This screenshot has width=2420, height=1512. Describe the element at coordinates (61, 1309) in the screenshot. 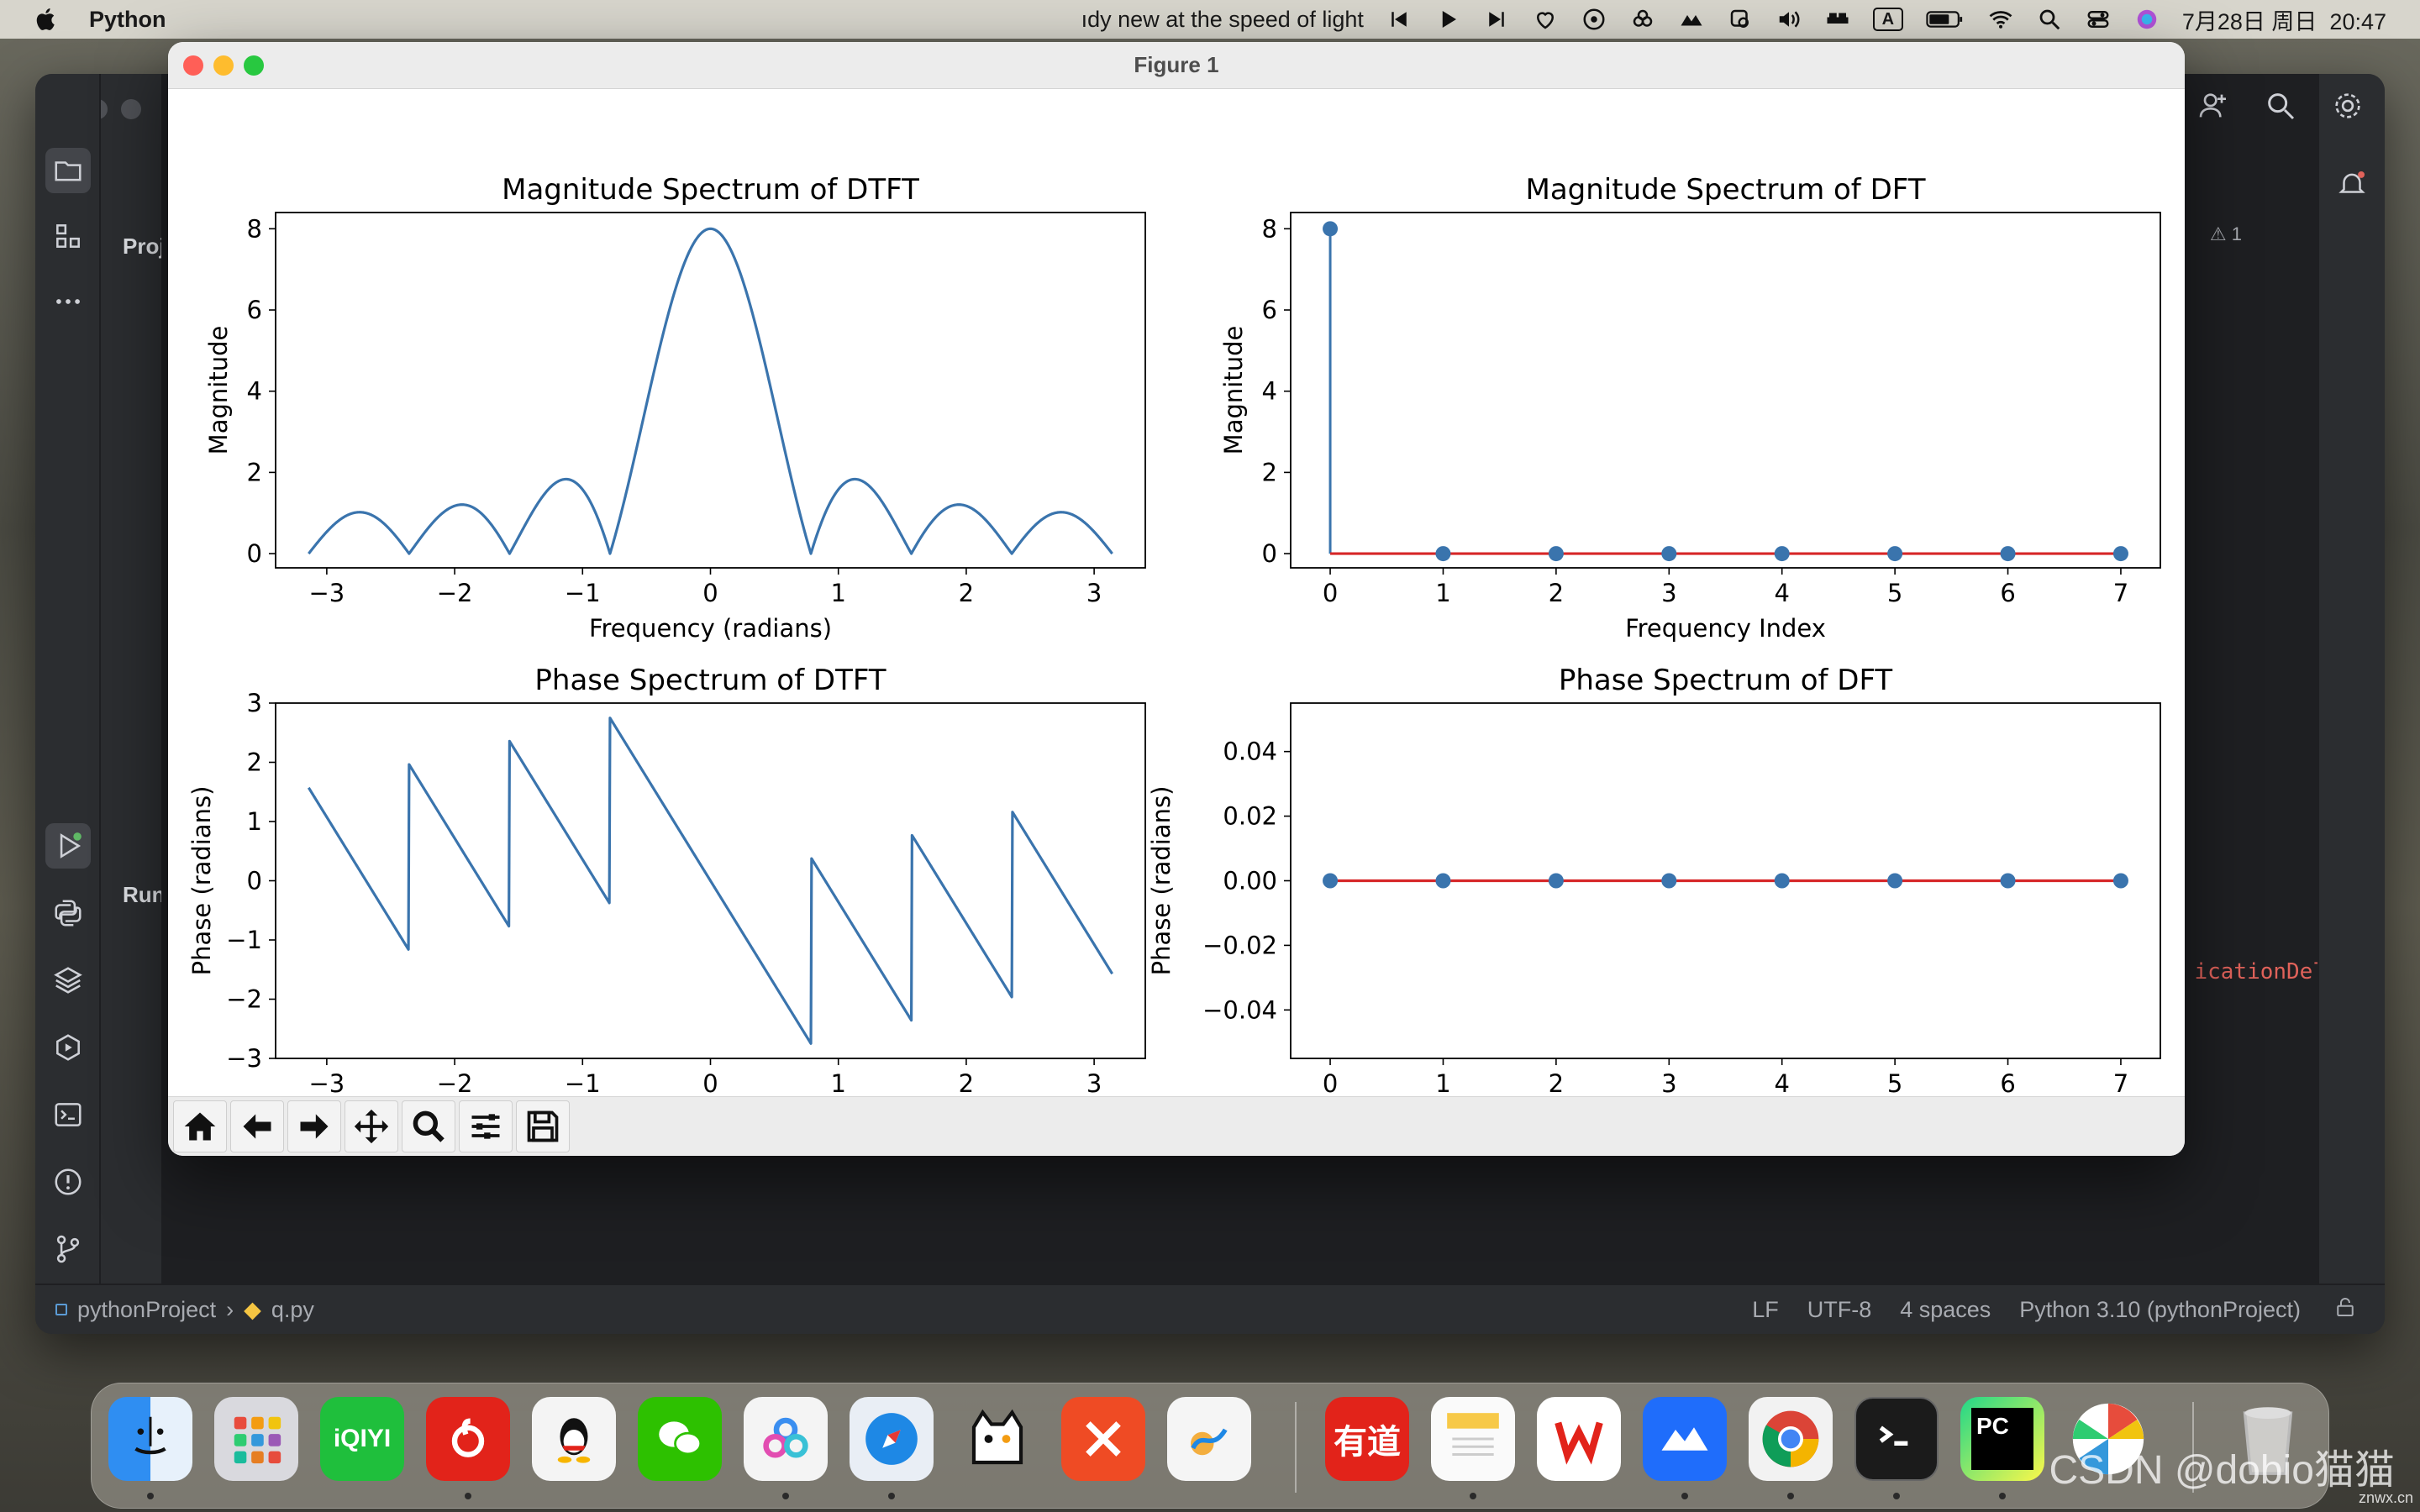

I see `module-icon` at that location.